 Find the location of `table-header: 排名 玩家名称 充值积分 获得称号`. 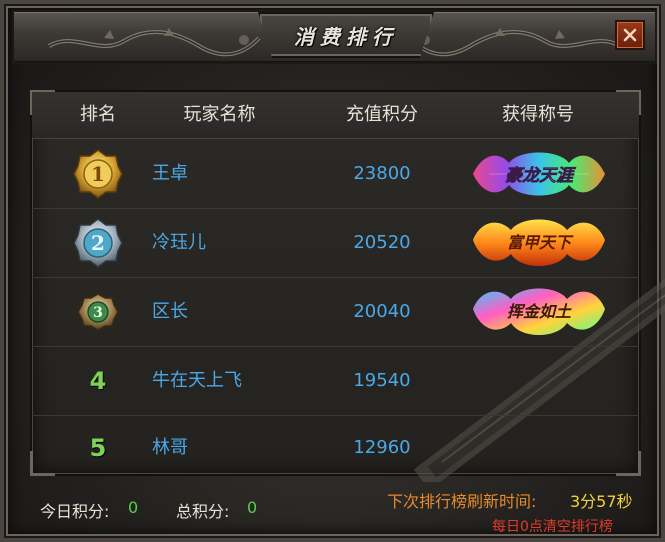

table-header: 排名 玩家名称 充值积分 获得称号 is located at coordinates (335, 115).